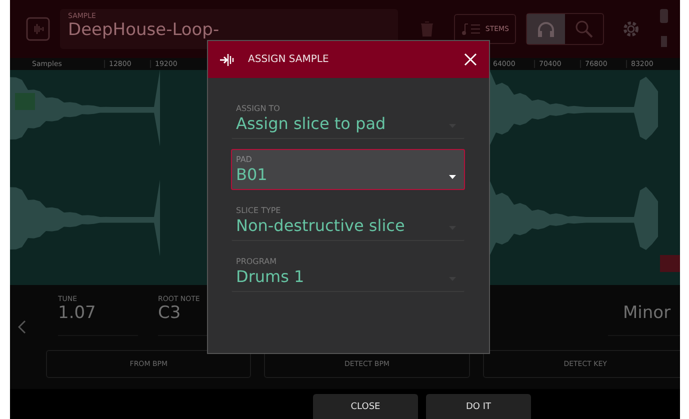  I want to click on field-value: Assign slice to pad, so click(311, 124).